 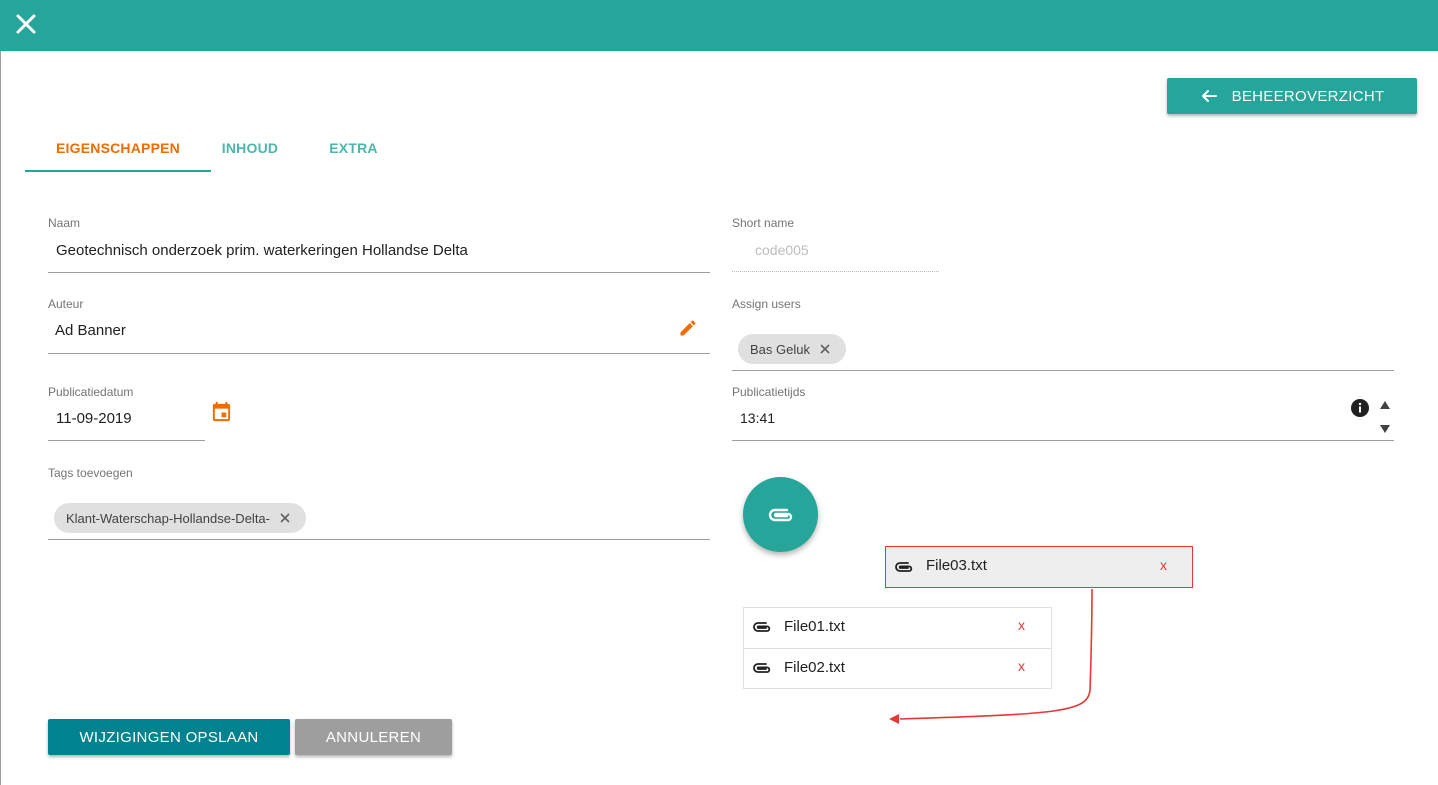 I want to click on beheeroverzicht-label: BEHEEROVERZICHT, so click(x=1308, y=96).